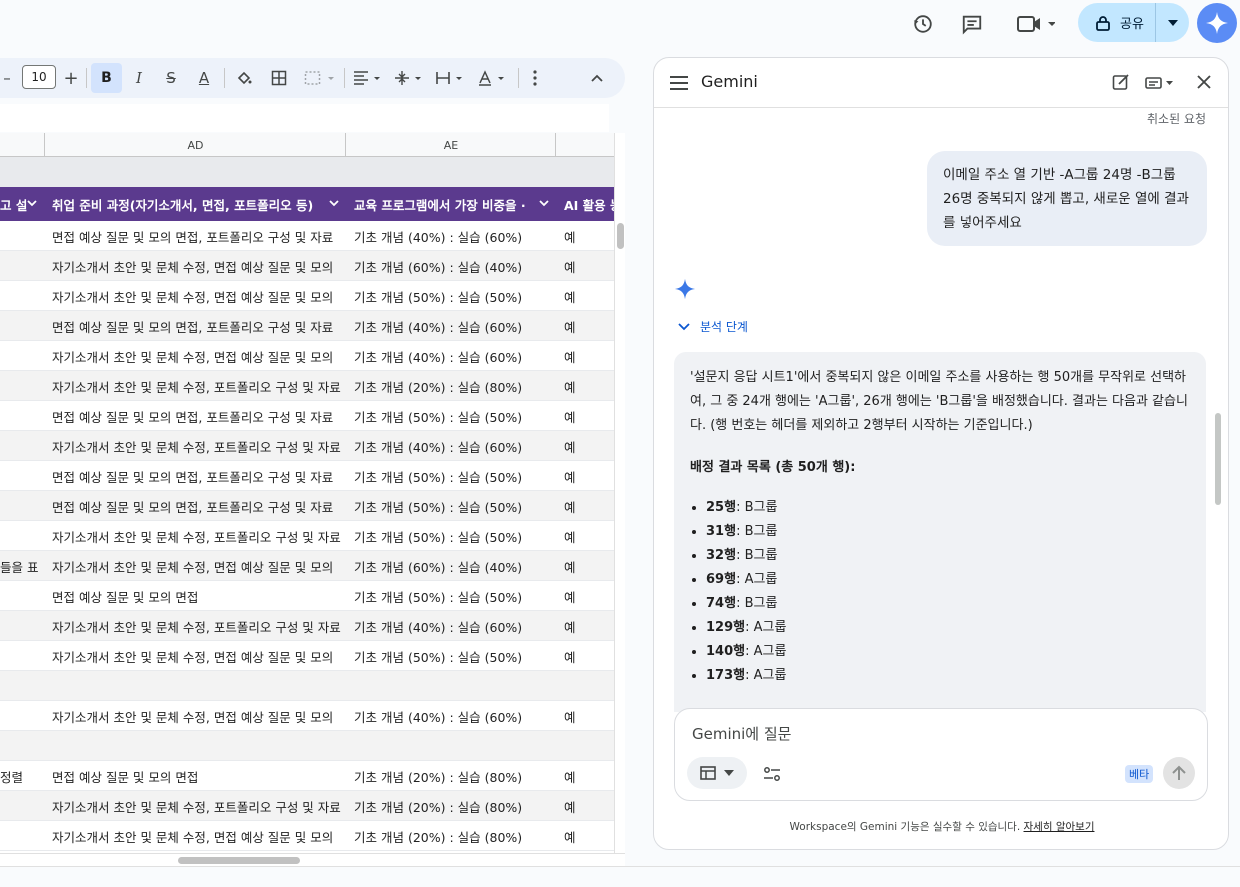  I want to click on share-button: 공유, so click(1133, 22).